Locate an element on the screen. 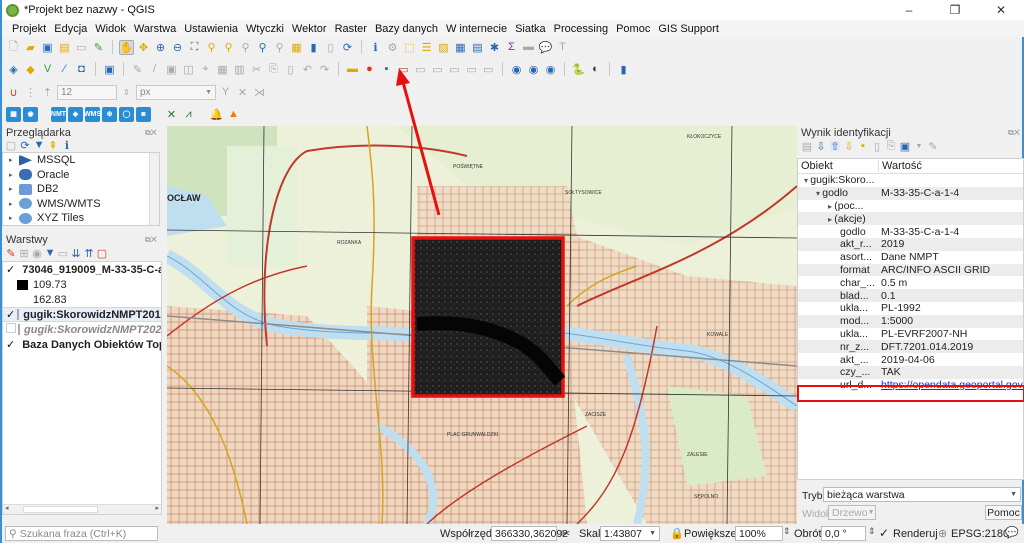 This screenshot has height=543, width=1024. save-as-icon: ▤ is located at coordinates (64, 47).